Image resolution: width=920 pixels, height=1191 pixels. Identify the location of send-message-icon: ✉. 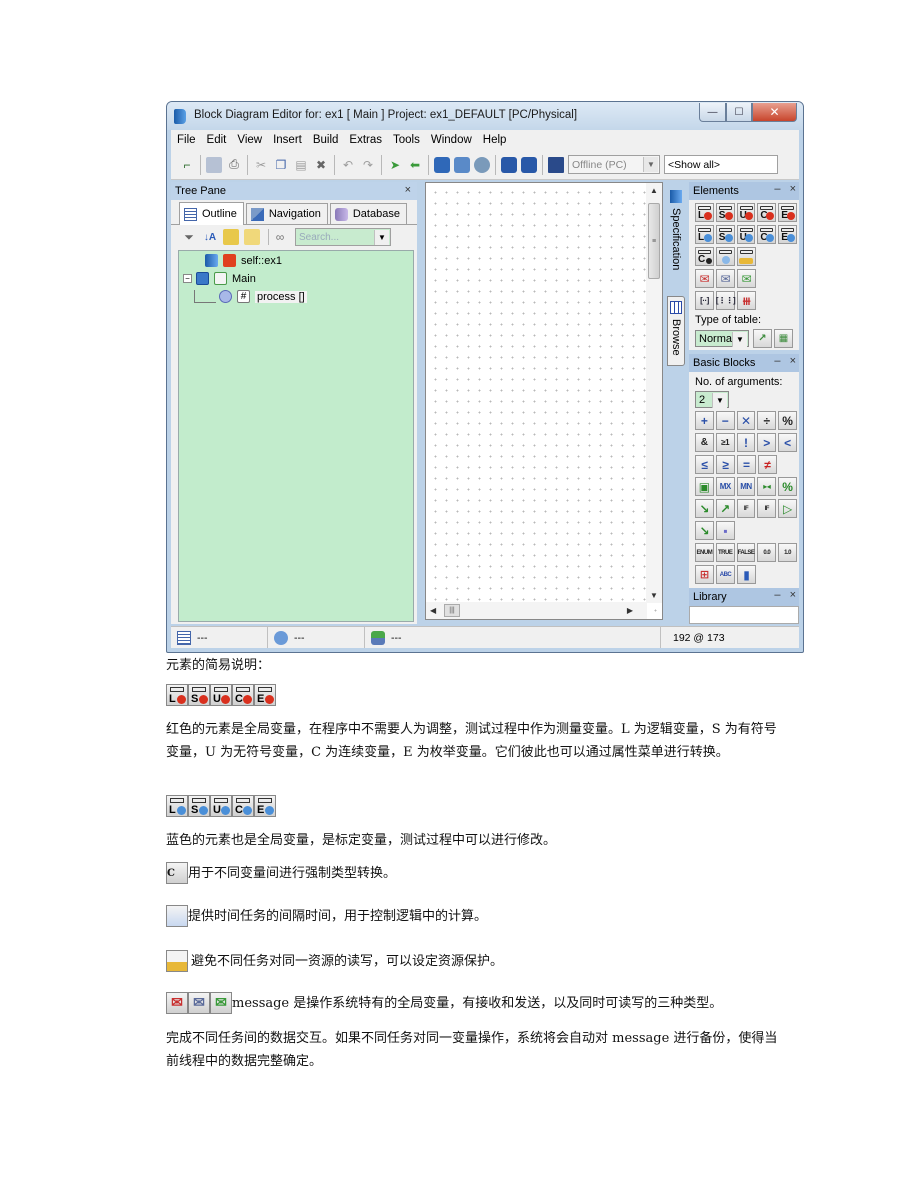
(746, 278).